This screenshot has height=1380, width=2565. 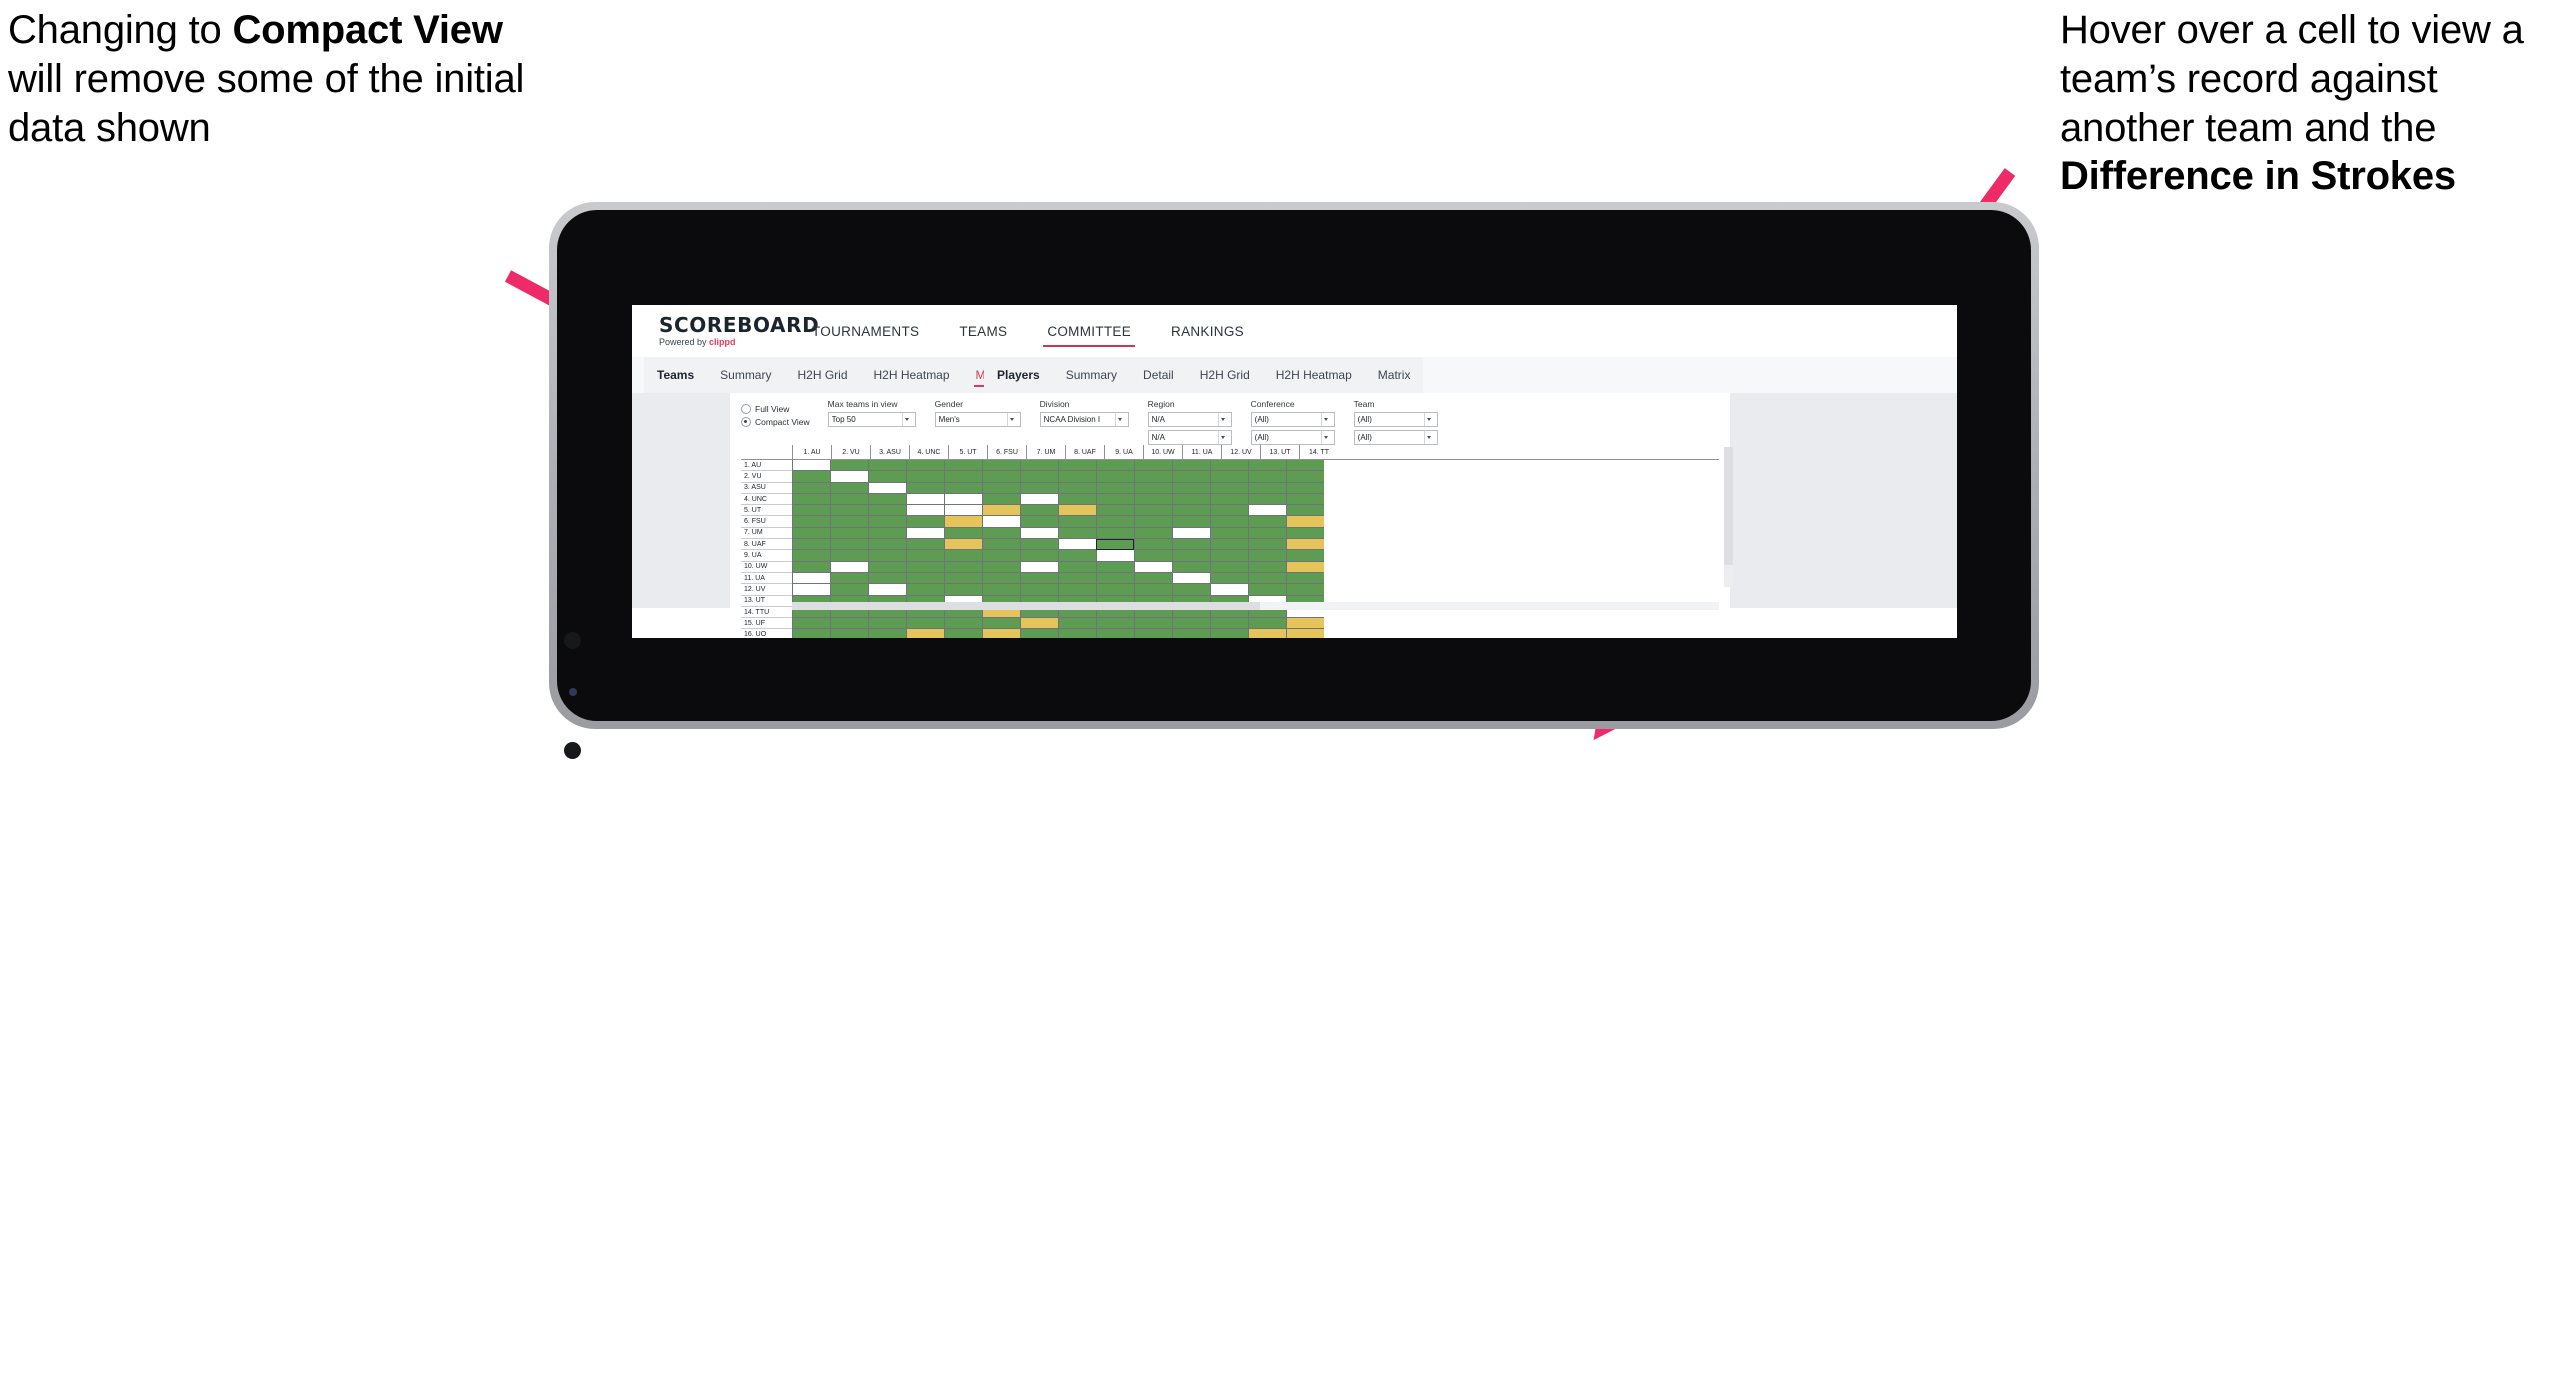 What do you see at coordinates (822, 375) in the screenshot?
I see `tab-teams-h2h-grid: H2H Grid` at bounding box center [822, 375].